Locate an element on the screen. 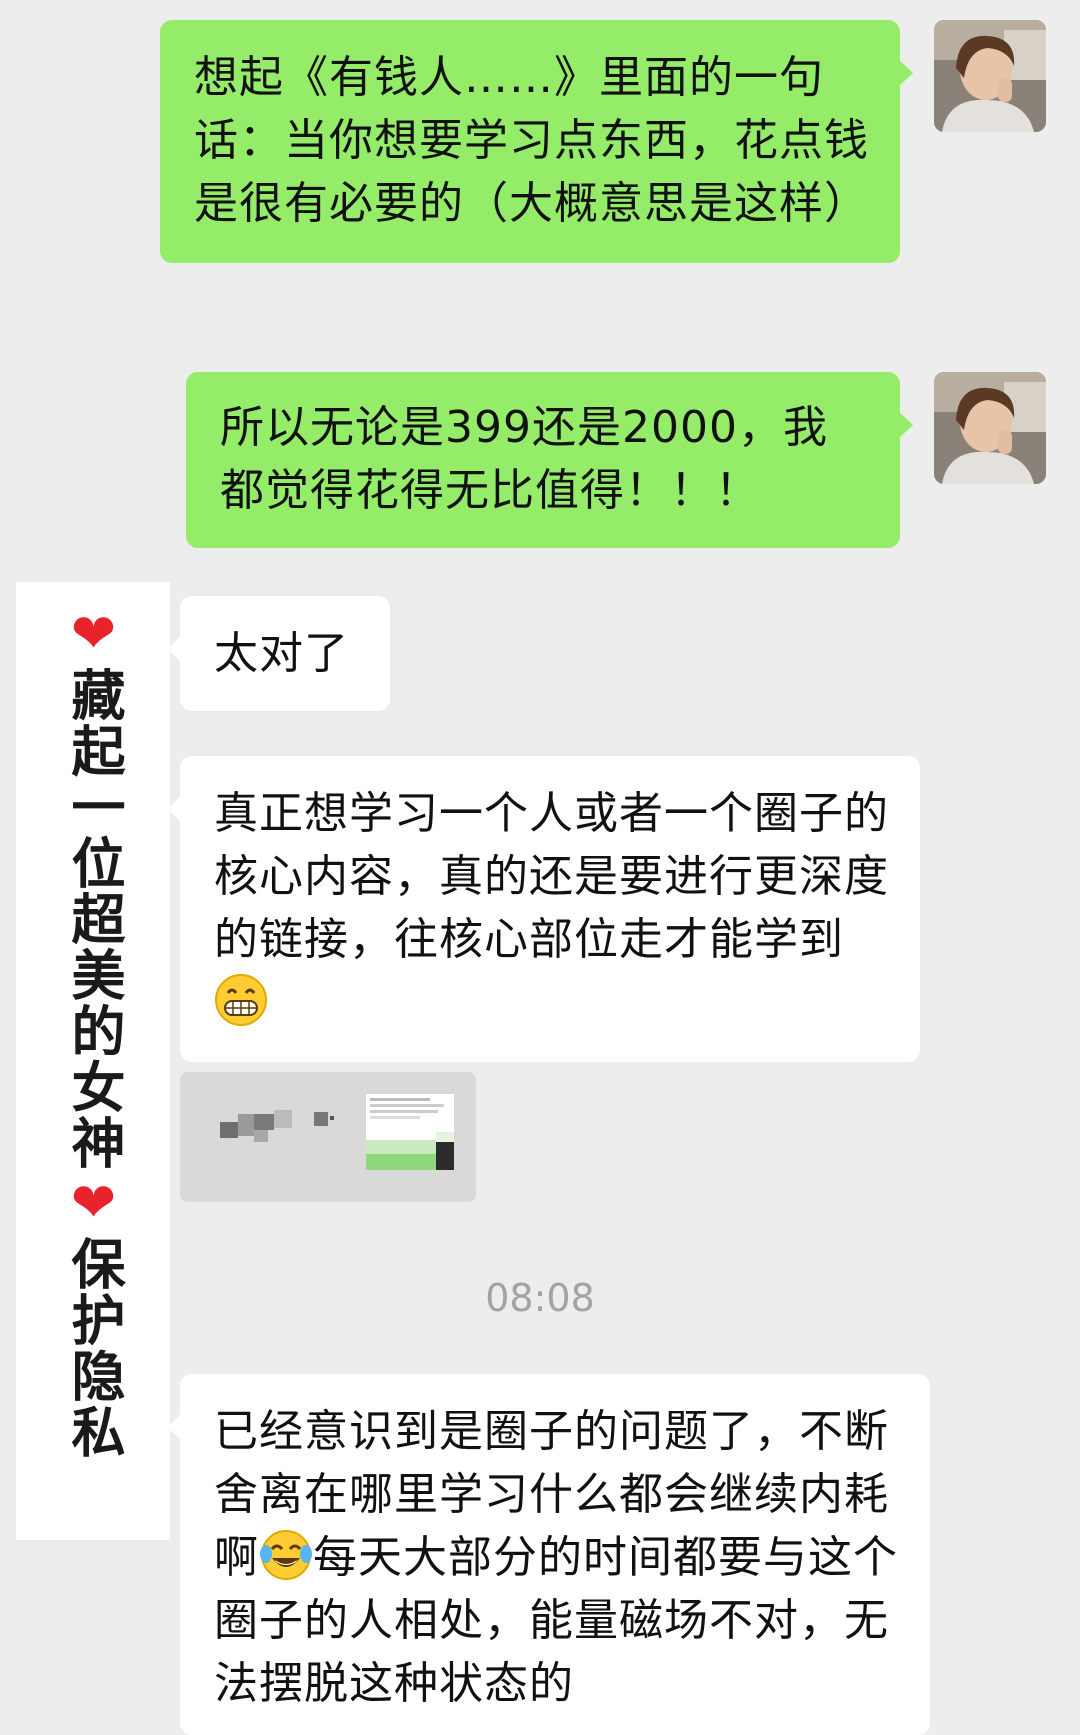 The width and height of the screenshot is (1080, 1735). privacy-banner: ❤藏起一位超美的女神❤保护隐私 is located at coordinates (93, 1061).